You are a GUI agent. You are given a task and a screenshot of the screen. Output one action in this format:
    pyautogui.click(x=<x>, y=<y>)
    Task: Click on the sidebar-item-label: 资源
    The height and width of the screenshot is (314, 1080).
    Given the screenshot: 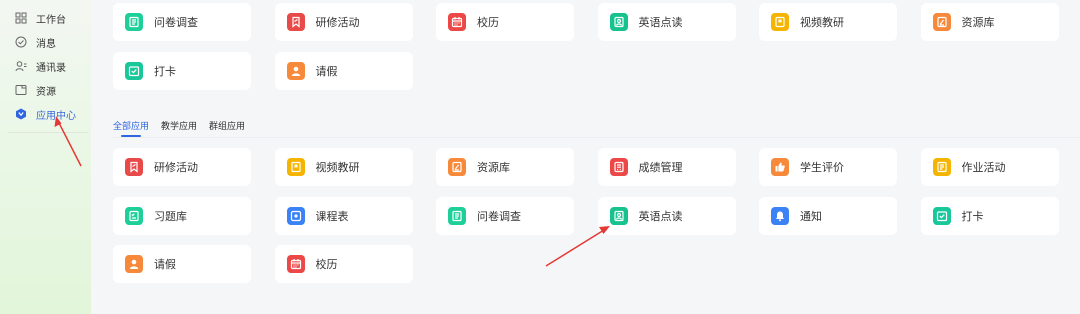 What is the action you would take?
    pyautogui.click(x=46, y=92)
    